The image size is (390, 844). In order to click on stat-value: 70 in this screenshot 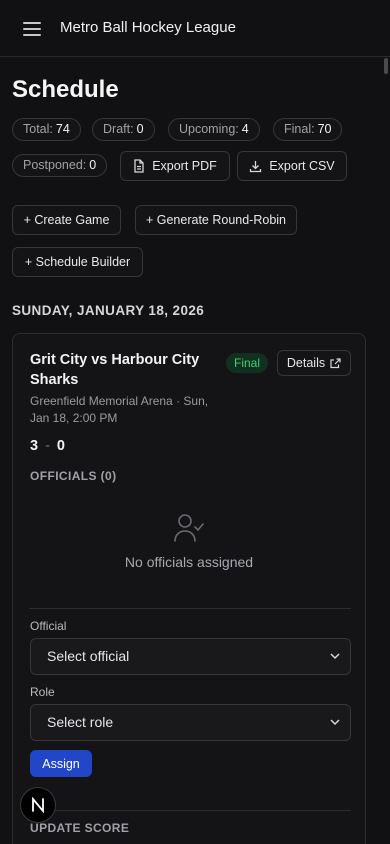, I will do `click(324, 129)`.